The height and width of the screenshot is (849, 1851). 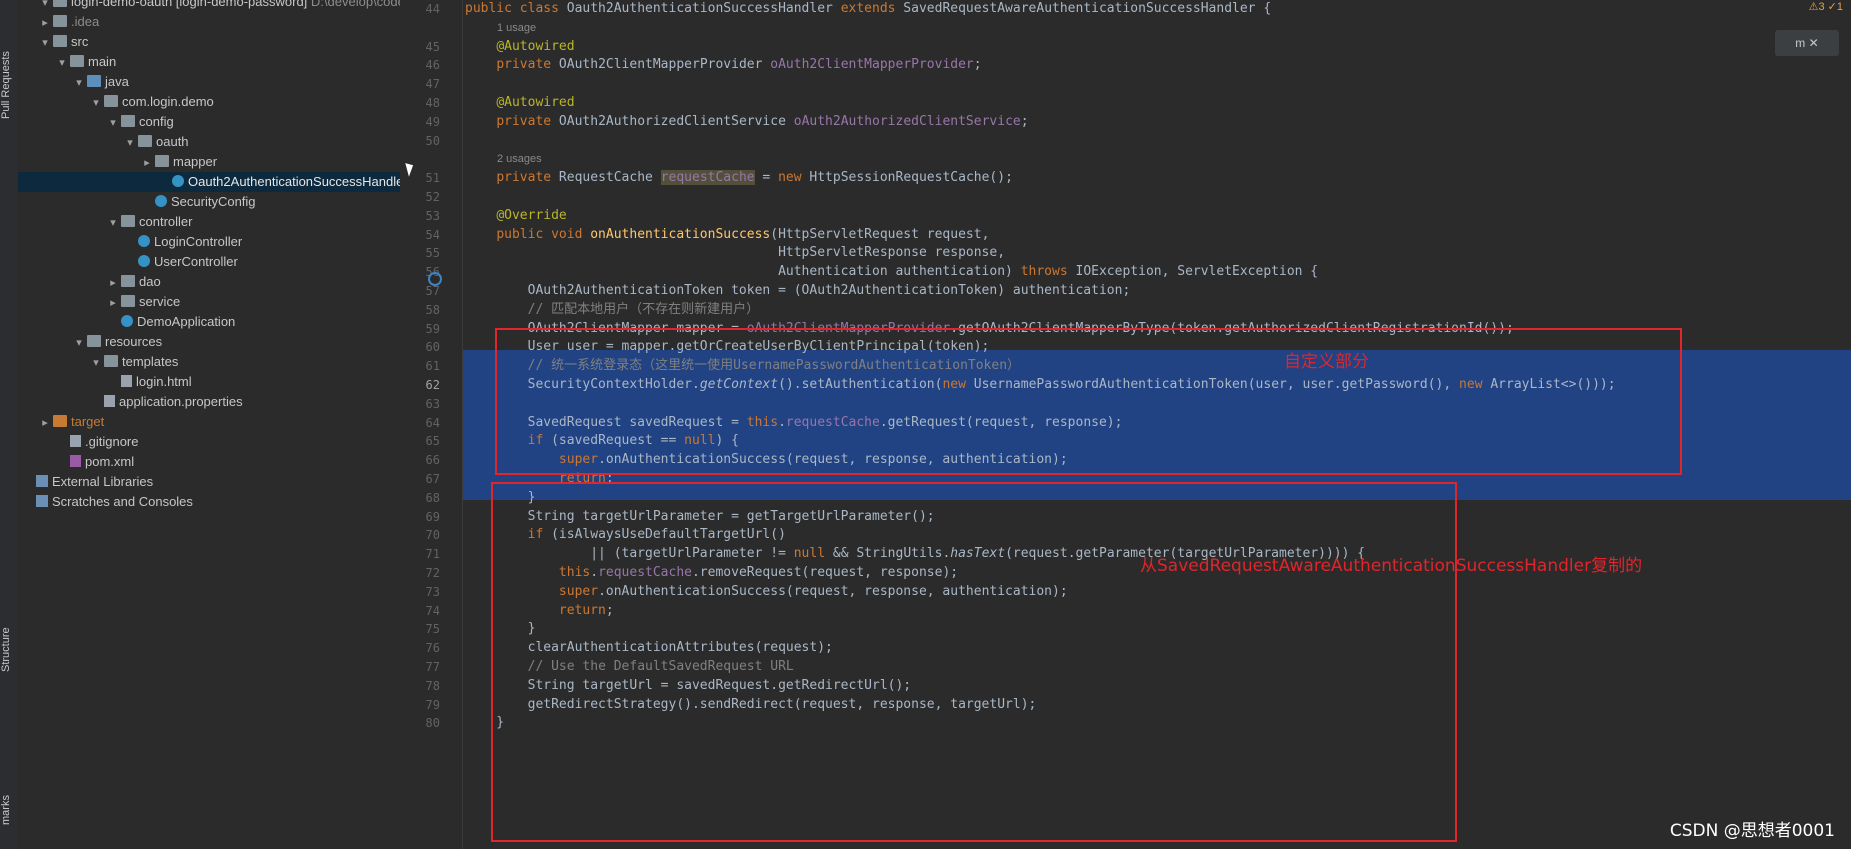 I want to click on code-line: // 匹配本地用户（不存在则新建用户）, so click(x=612, y=310).